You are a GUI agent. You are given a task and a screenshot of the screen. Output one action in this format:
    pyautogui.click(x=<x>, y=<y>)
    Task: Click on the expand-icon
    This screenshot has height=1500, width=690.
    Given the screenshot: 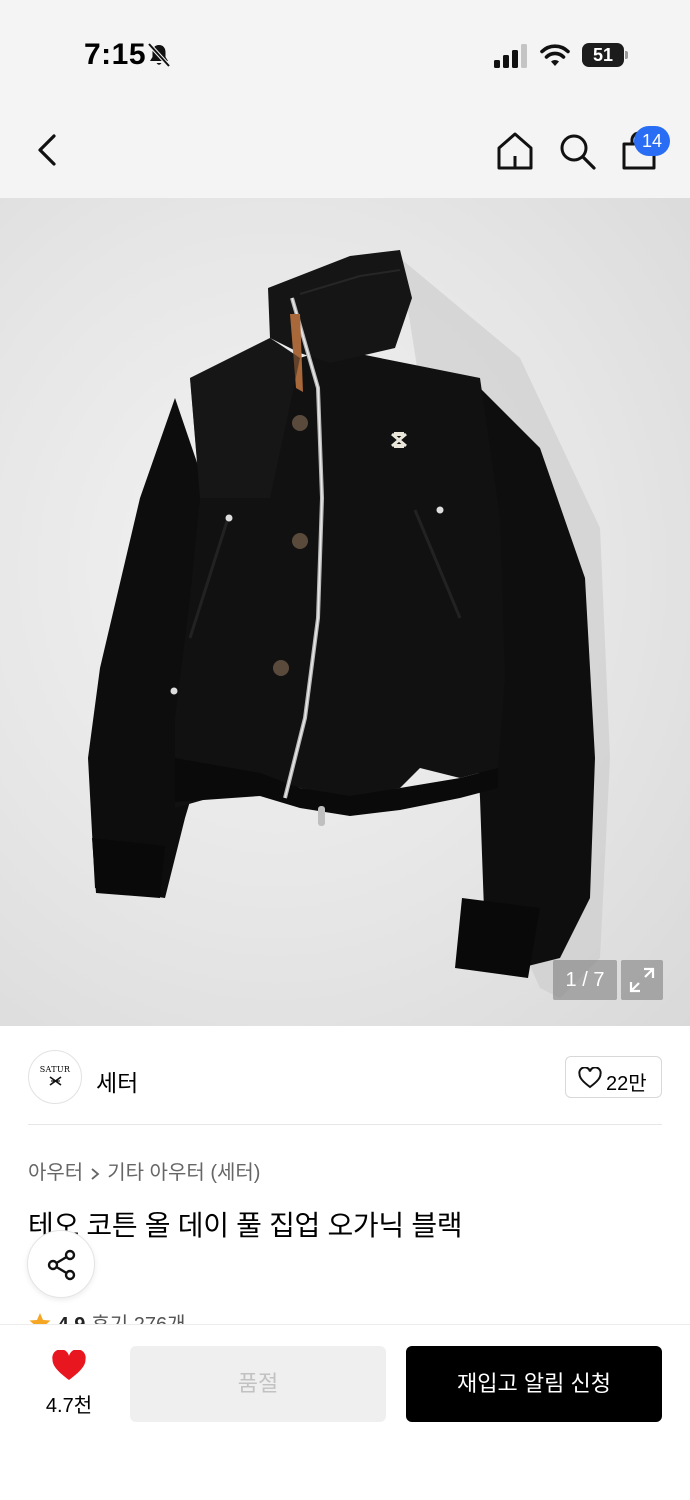 What is the action you would take?
    pyautogui.click(x=642, y=980)
    